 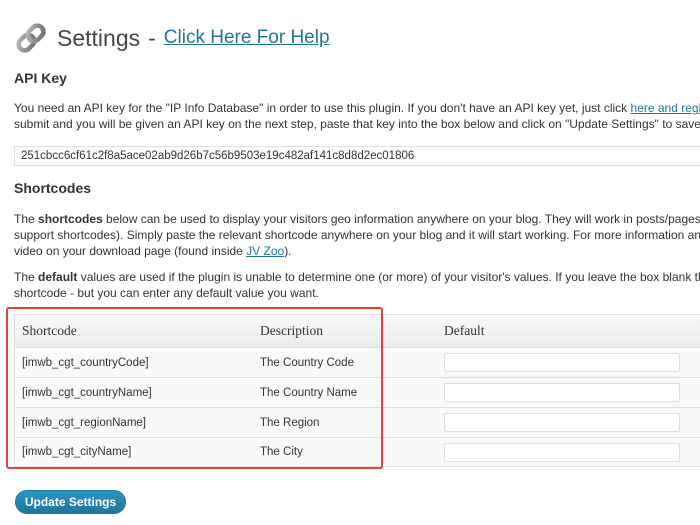 What do you see at coordinates (85, 362) in the screenshot?
I see `shortcode-cell: [imwb_cgt_countryCode]` at bounding box center [85, 362].